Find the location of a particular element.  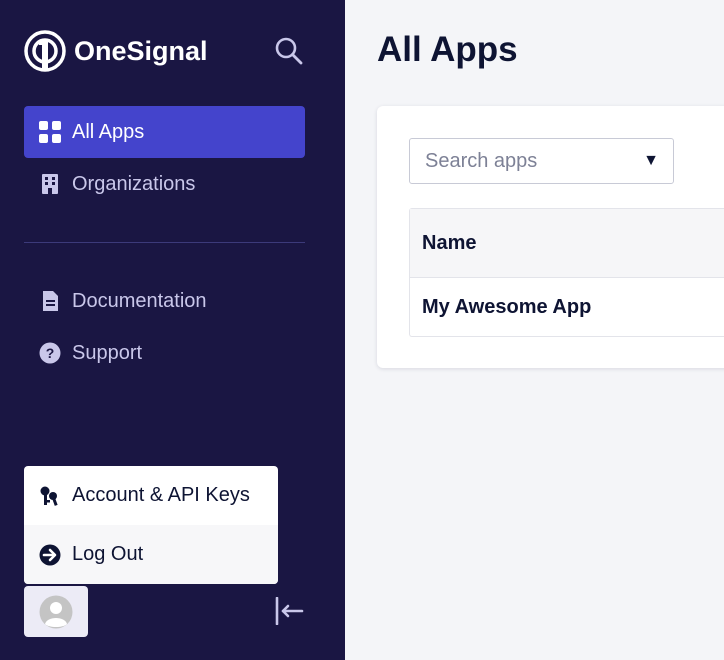

user-menu: Account & API Keys Log Out is located at coordinates (151, 525).